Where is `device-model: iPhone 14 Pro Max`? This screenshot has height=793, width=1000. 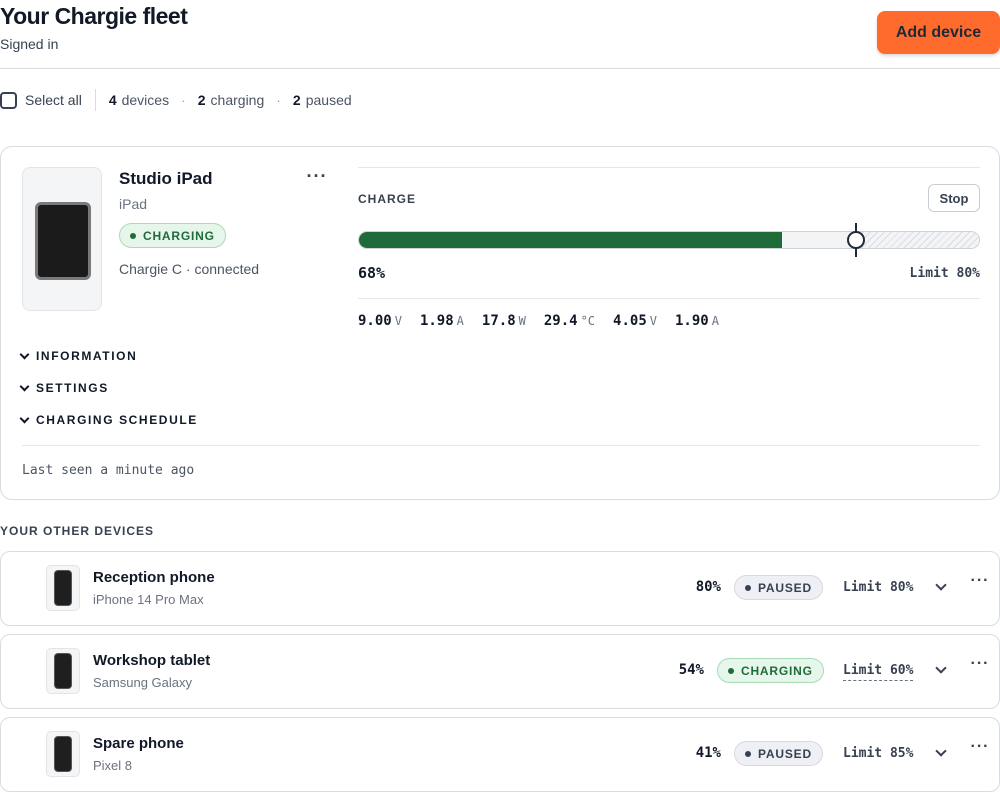 device-model: iPhone 14 Pro Max is located at coordinates (148, 599).